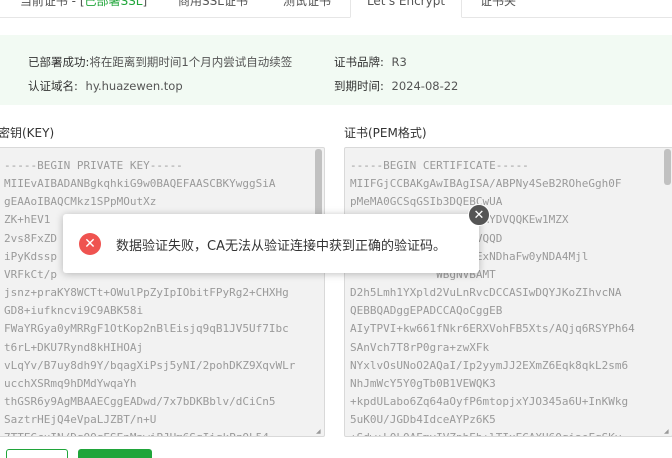 This screenshot has width=672, height=458. Describe the element at coordinates (59, 62) in the screenshot. I see `deploy-status-label: 已部署成功:` at that location.